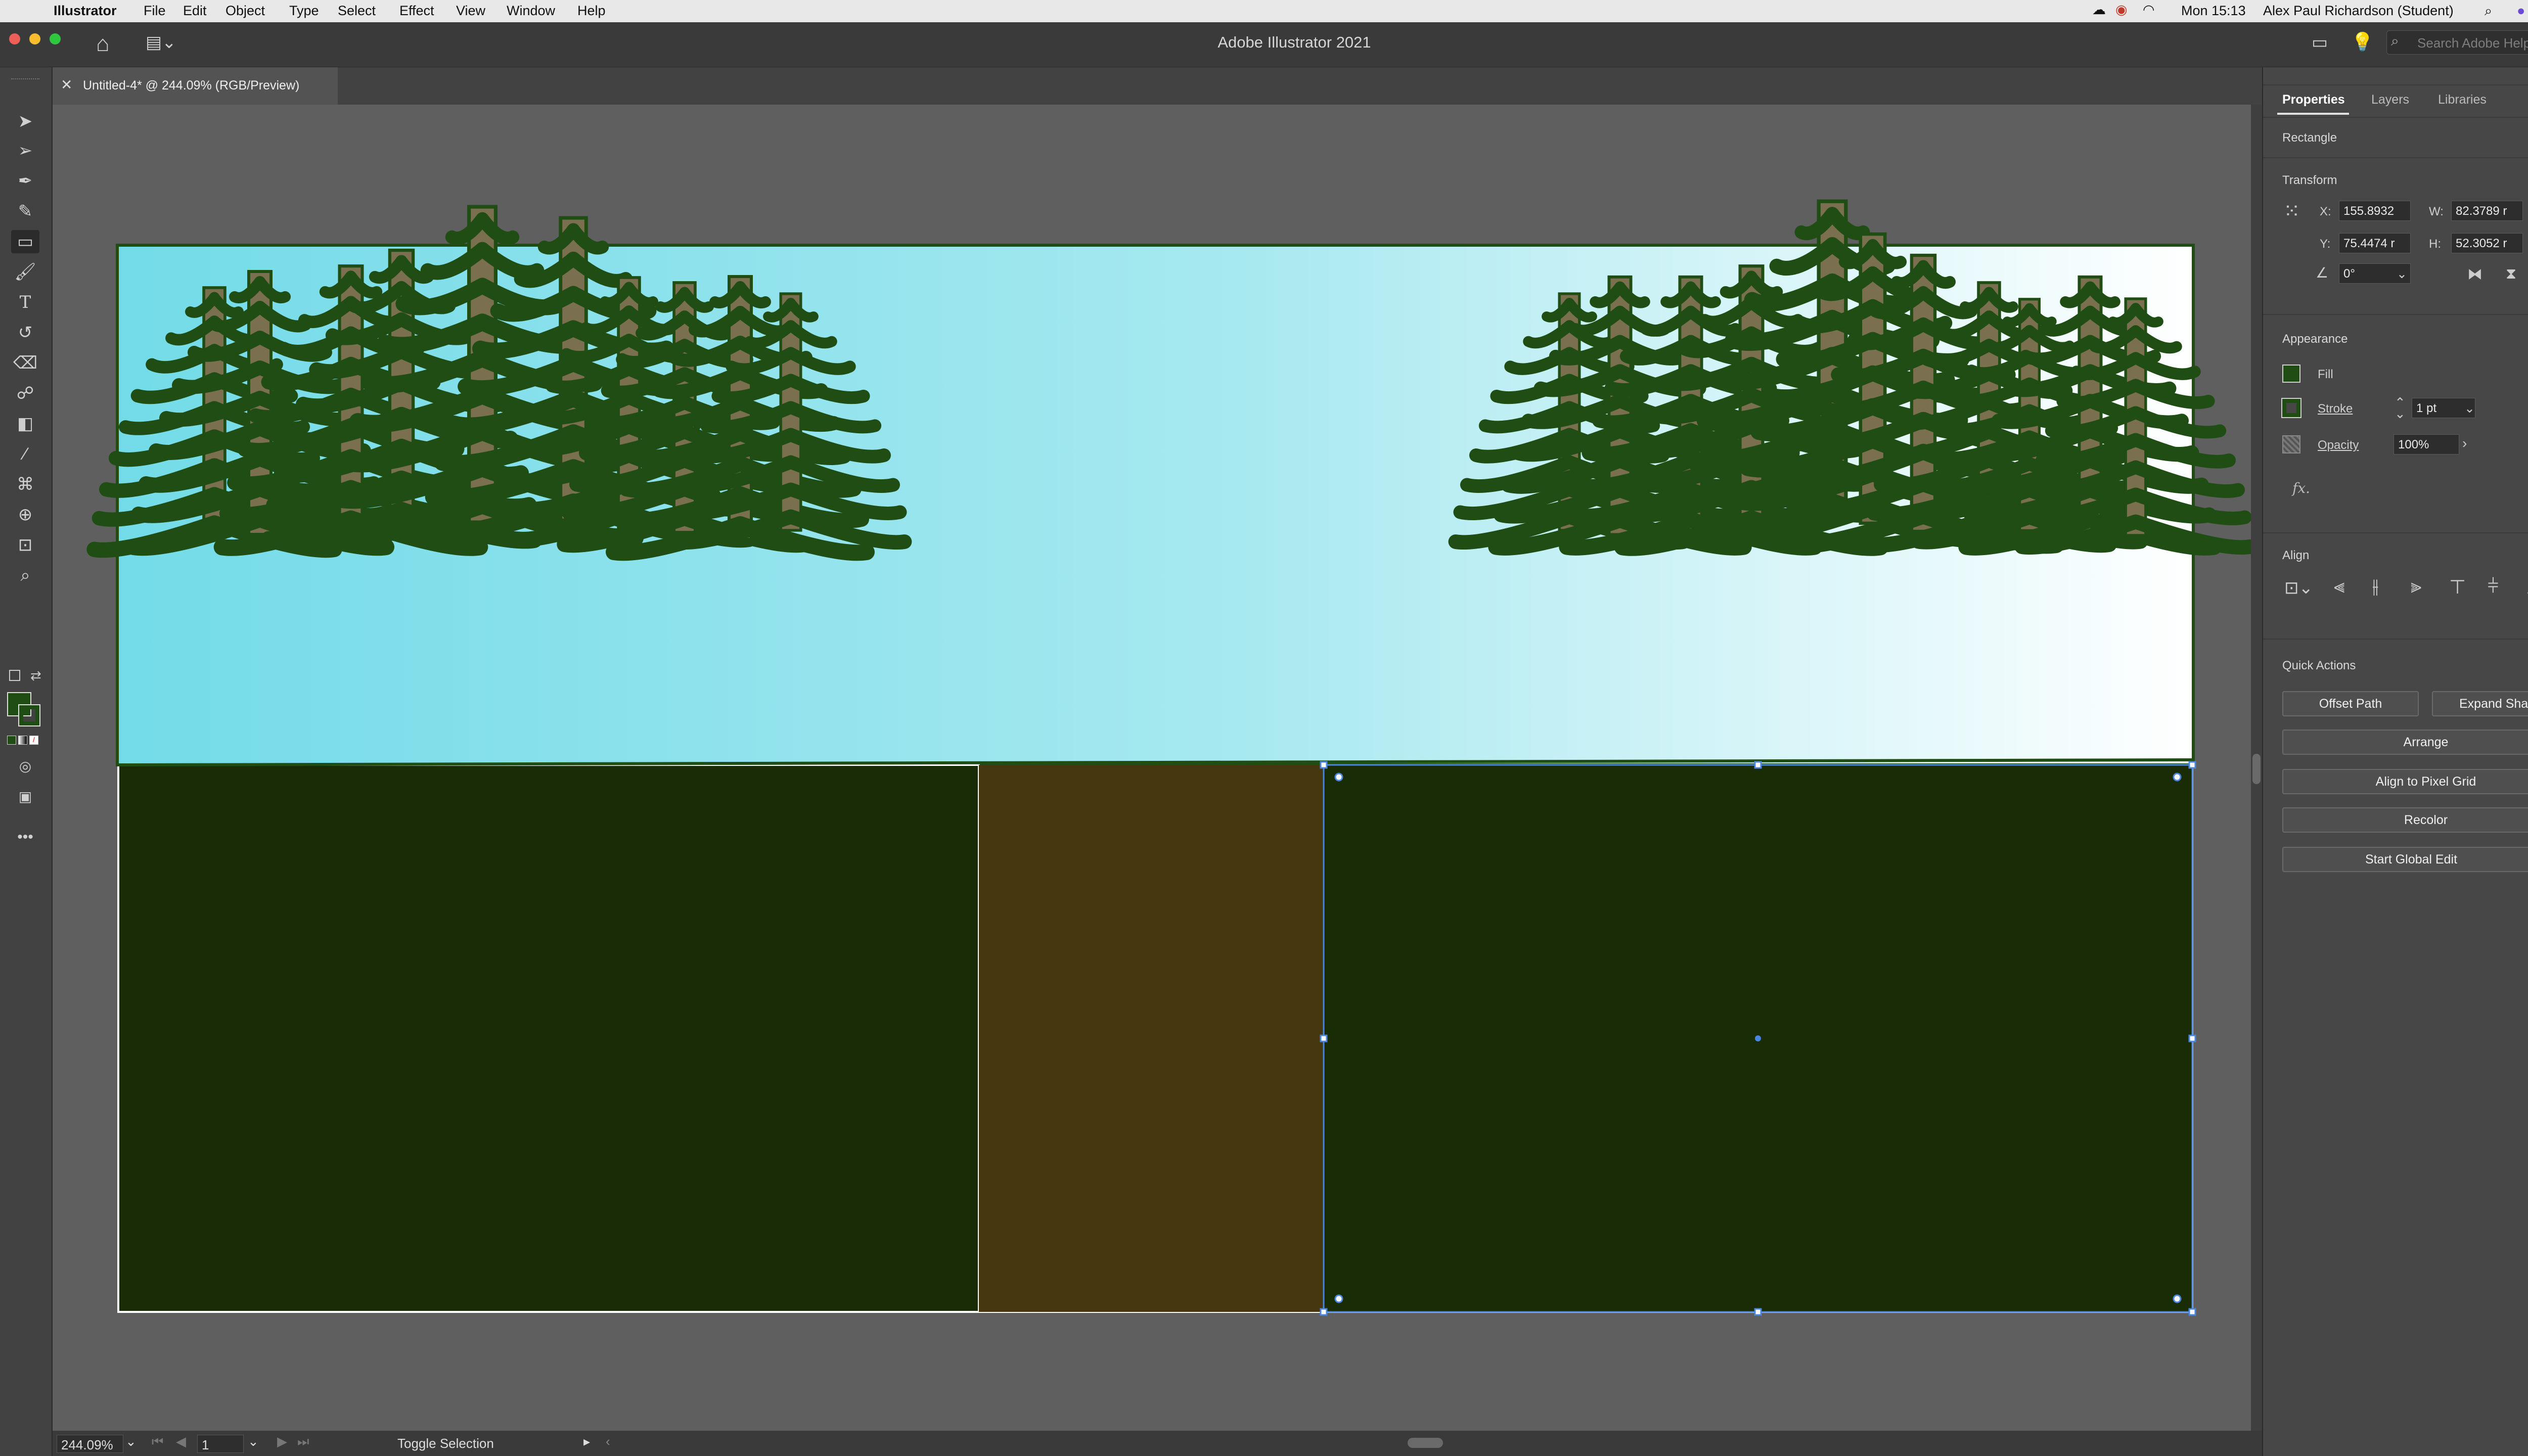 This screenshot has height=1456, width=2528. I want to click on h-field: 52.3052 r, so click(2487, 243).